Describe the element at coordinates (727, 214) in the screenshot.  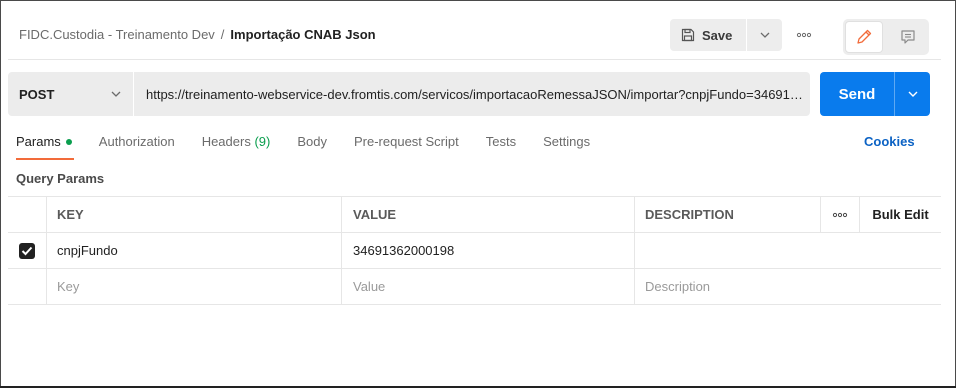
I see `column-header-description: DESCRIPTION` at that location.